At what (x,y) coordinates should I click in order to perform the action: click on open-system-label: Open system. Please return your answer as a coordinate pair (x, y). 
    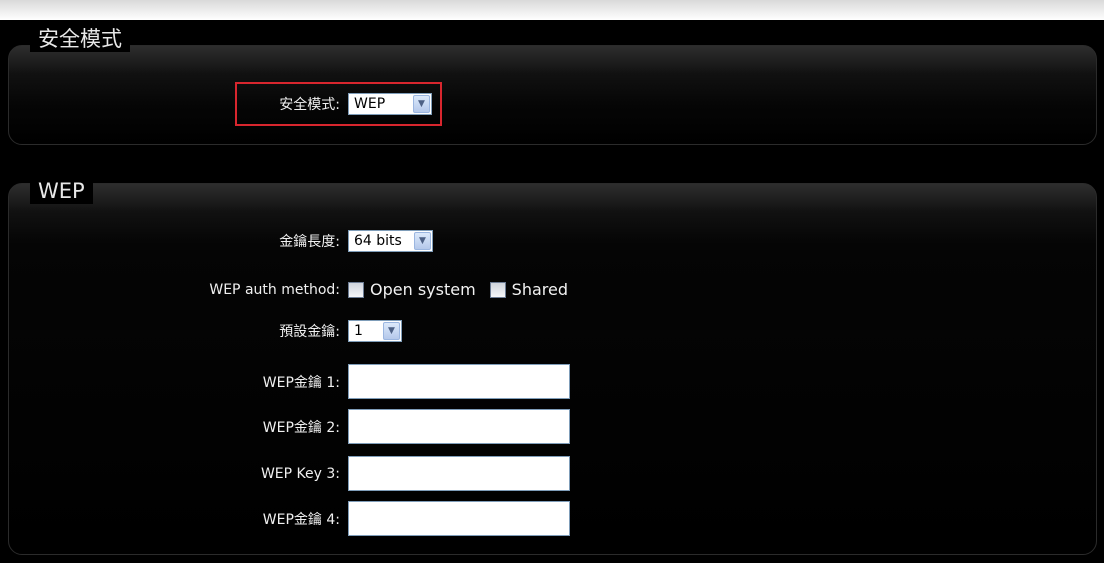
    Looking at the image, I should click on (423, 289).